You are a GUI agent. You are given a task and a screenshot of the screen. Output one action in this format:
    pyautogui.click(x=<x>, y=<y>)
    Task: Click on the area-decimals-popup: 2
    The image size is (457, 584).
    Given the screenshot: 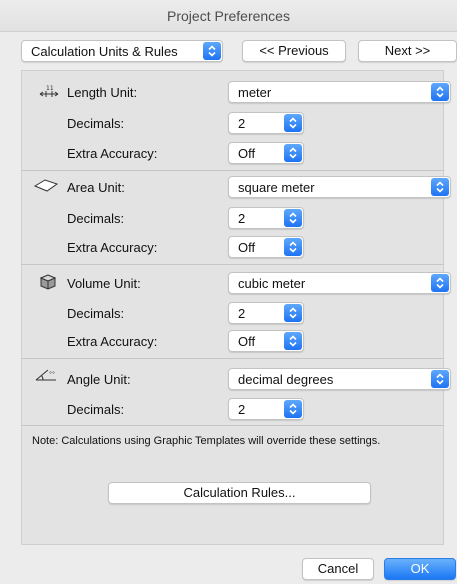 What is the action you would take?
    pyautogui.click(x=266, y=218)
    